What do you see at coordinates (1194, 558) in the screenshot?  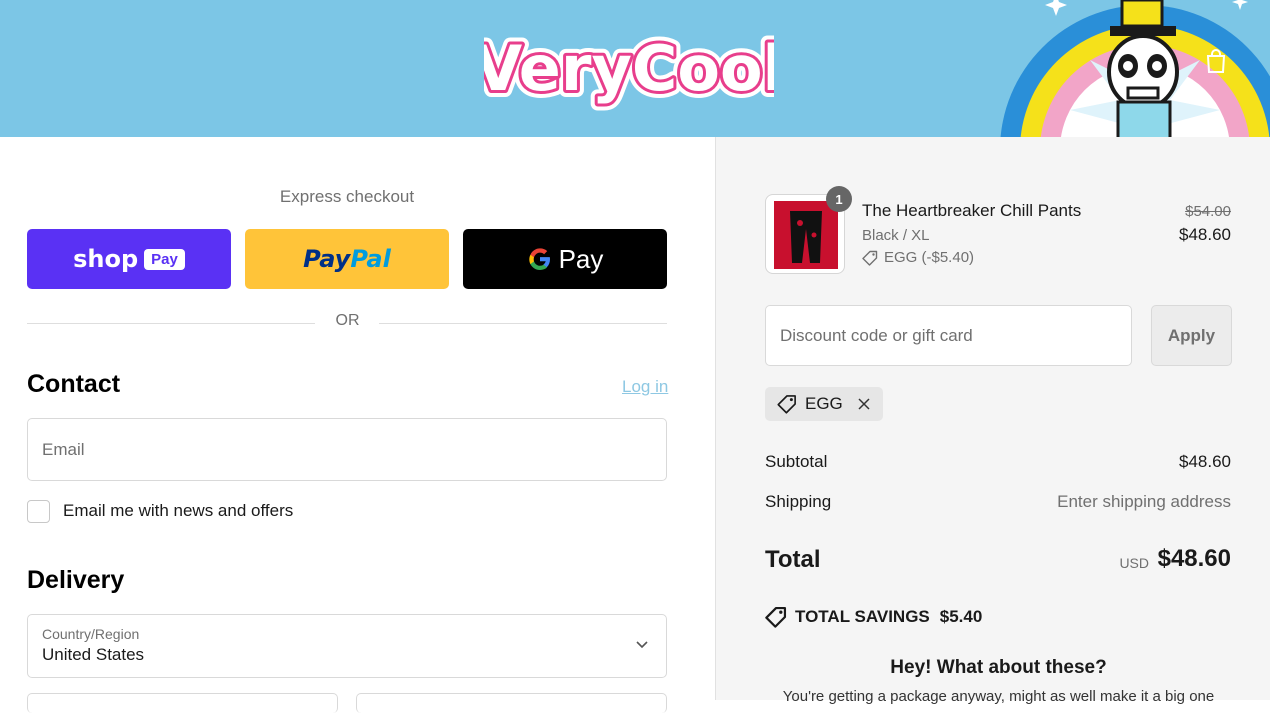 I see `total-value: $48.60` at bounding box center [1194, 558].